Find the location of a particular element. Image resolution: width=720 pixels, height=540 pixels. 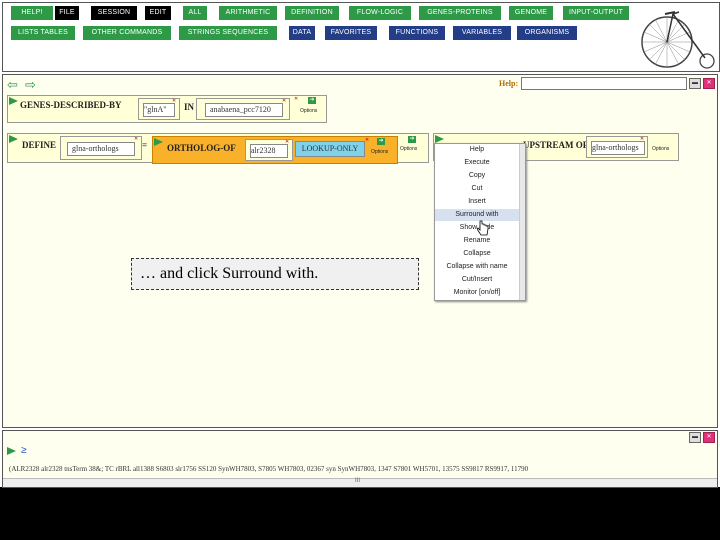

menu-button-input-output: INPUT-OUTPUT is located at coordinates (596, 13).